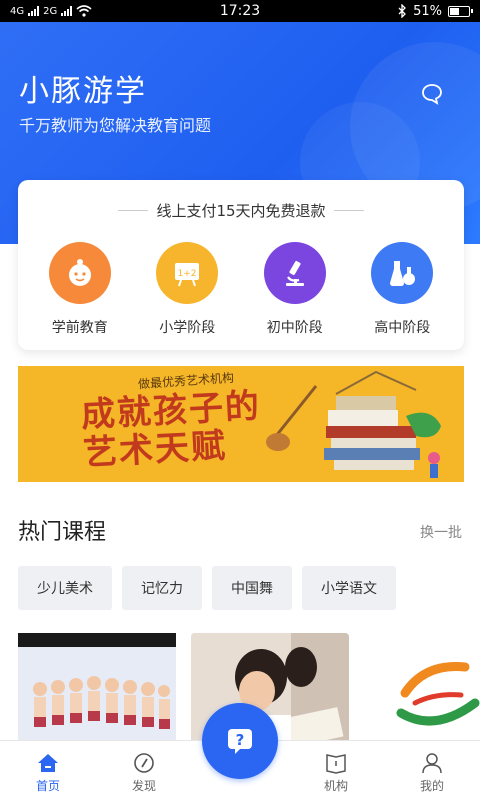  I want to click on category-high-school: 高中阶段, so click(402, 289).